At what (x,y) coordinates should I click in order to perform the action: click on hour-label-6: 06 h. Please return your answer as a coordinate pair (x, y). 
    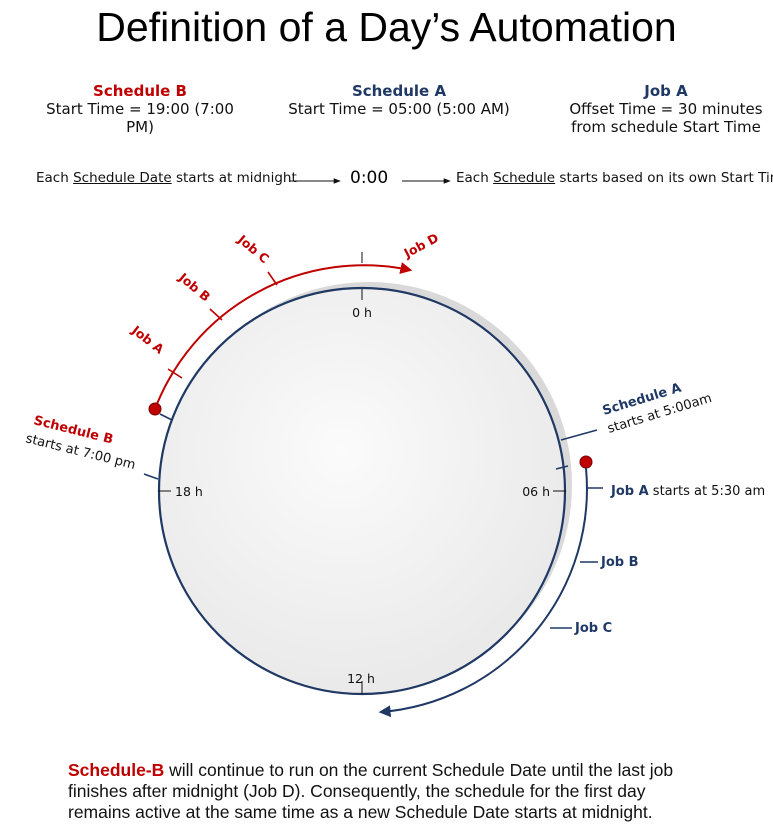
    Looking at the image, I should click on (536, 491).